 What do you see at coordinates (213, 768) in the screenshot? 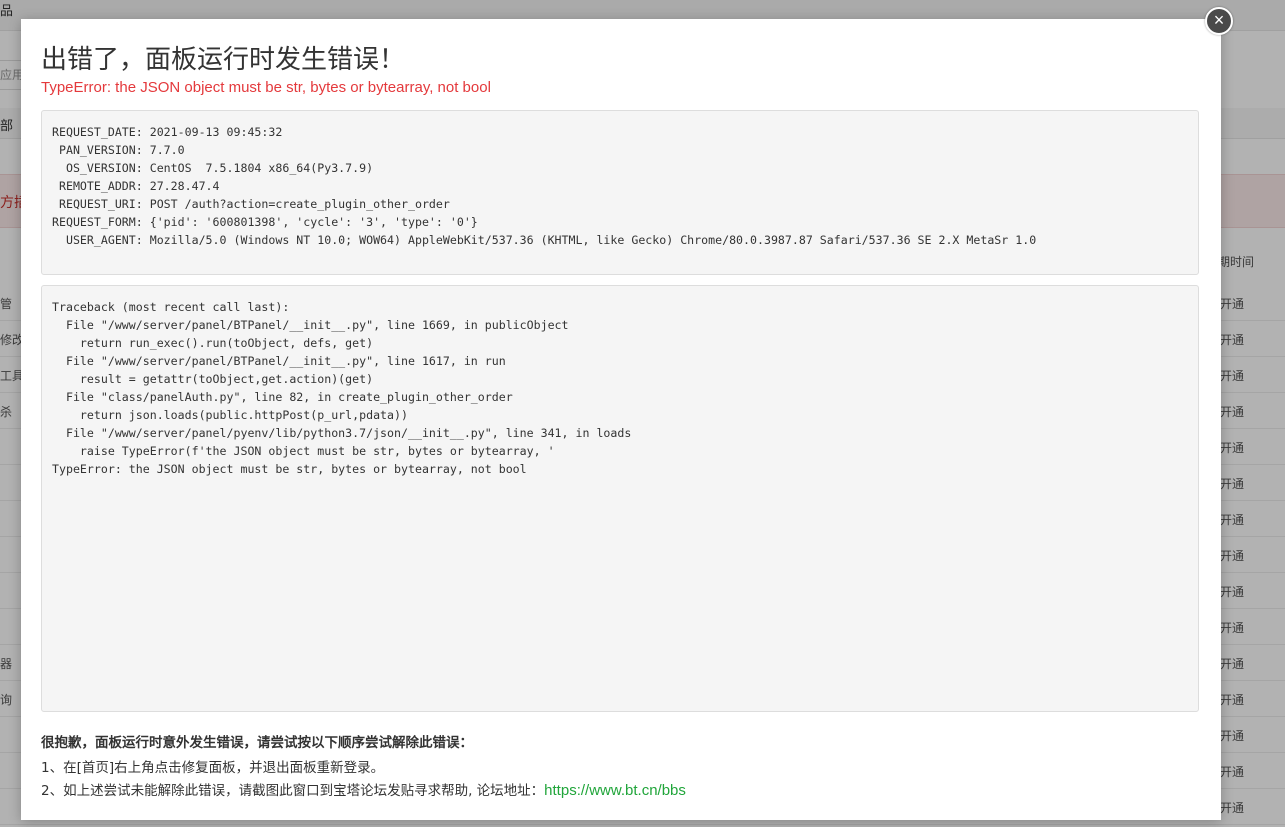
I see `help-step-1: 1、在[首页]右上角点击修复面板，并退出面板重新登录。` at bounding box center [213, 768].